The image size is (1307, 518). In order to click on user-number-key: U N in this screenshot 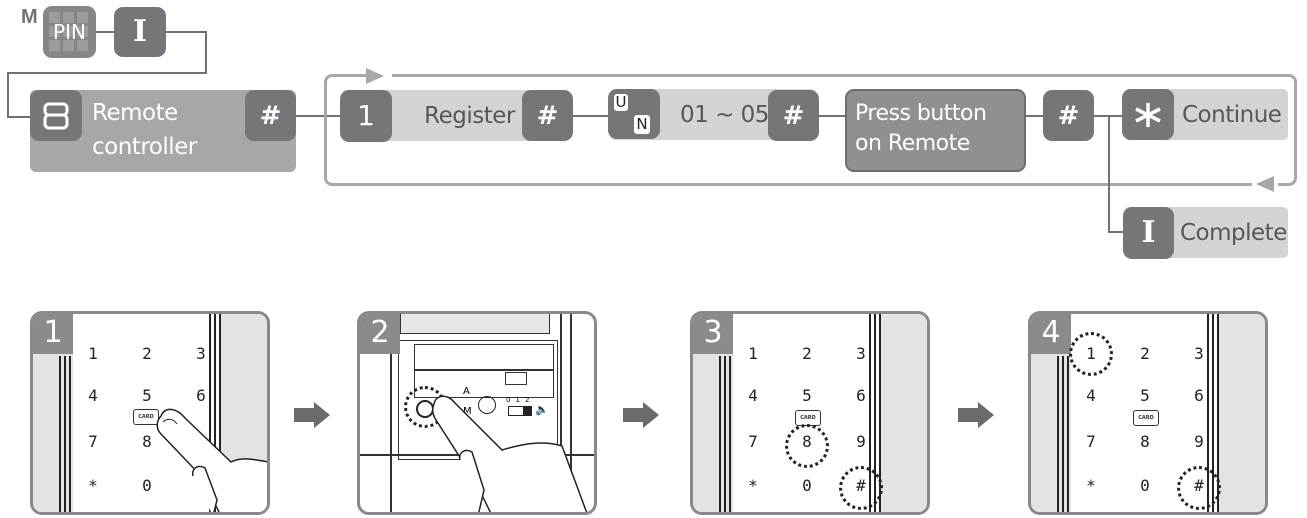, I will do `click(634, 114)`.